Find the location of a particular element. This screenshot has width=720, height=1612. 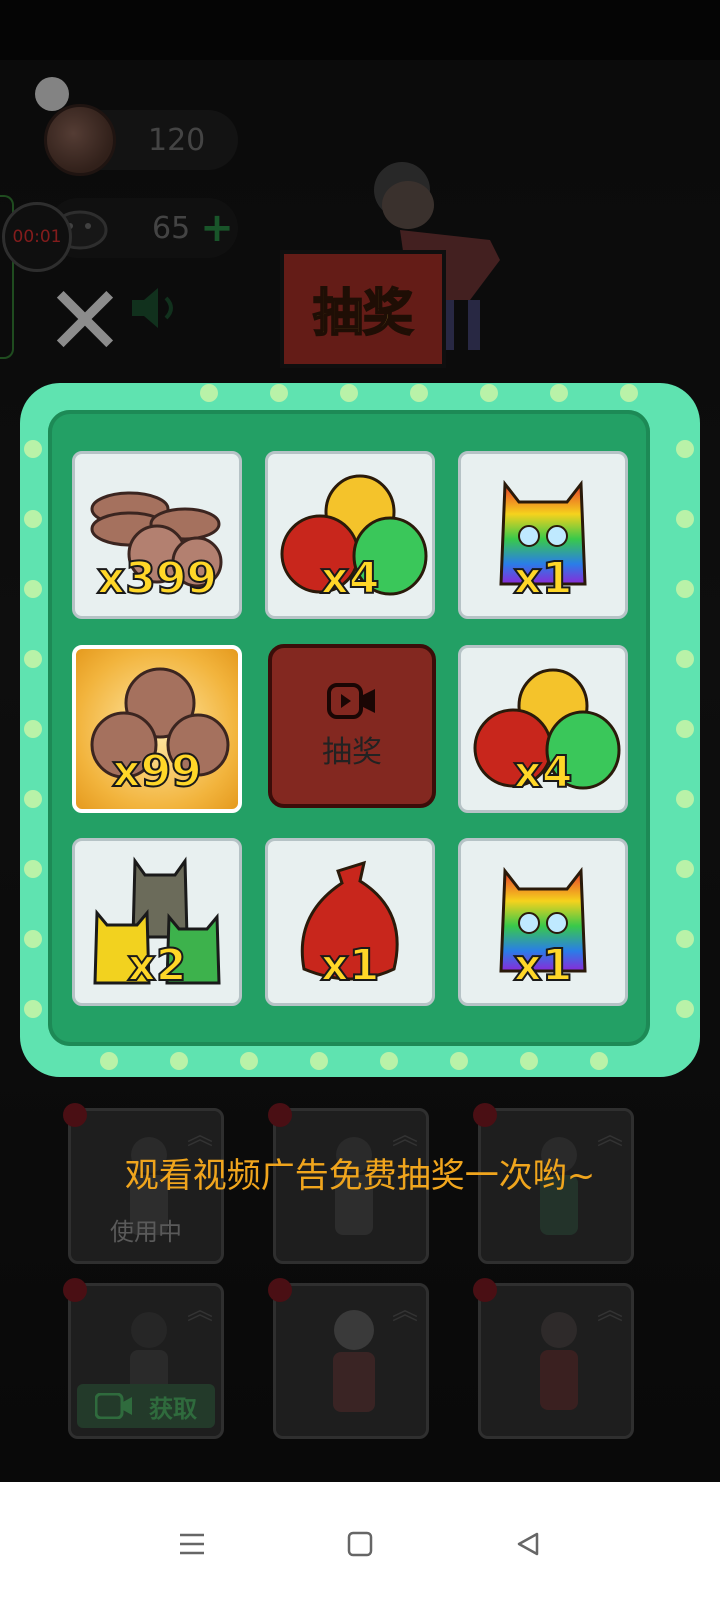

back-icon is located at coordinates (528, 1544).